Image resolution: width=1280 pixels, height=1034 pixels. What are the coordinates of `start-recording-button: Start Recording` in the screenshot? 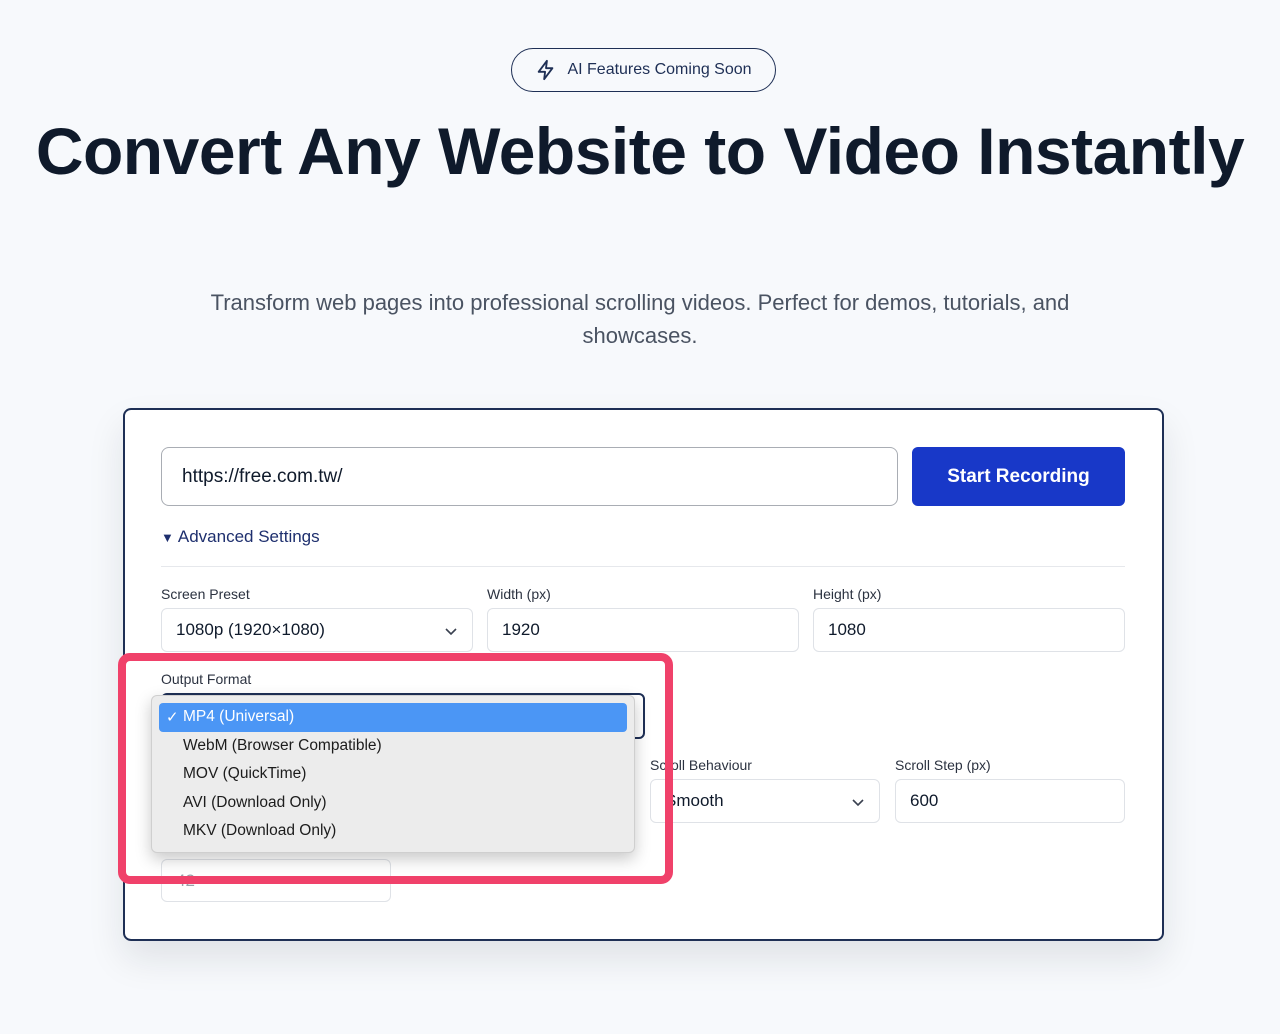 It's located at (1018, 476).